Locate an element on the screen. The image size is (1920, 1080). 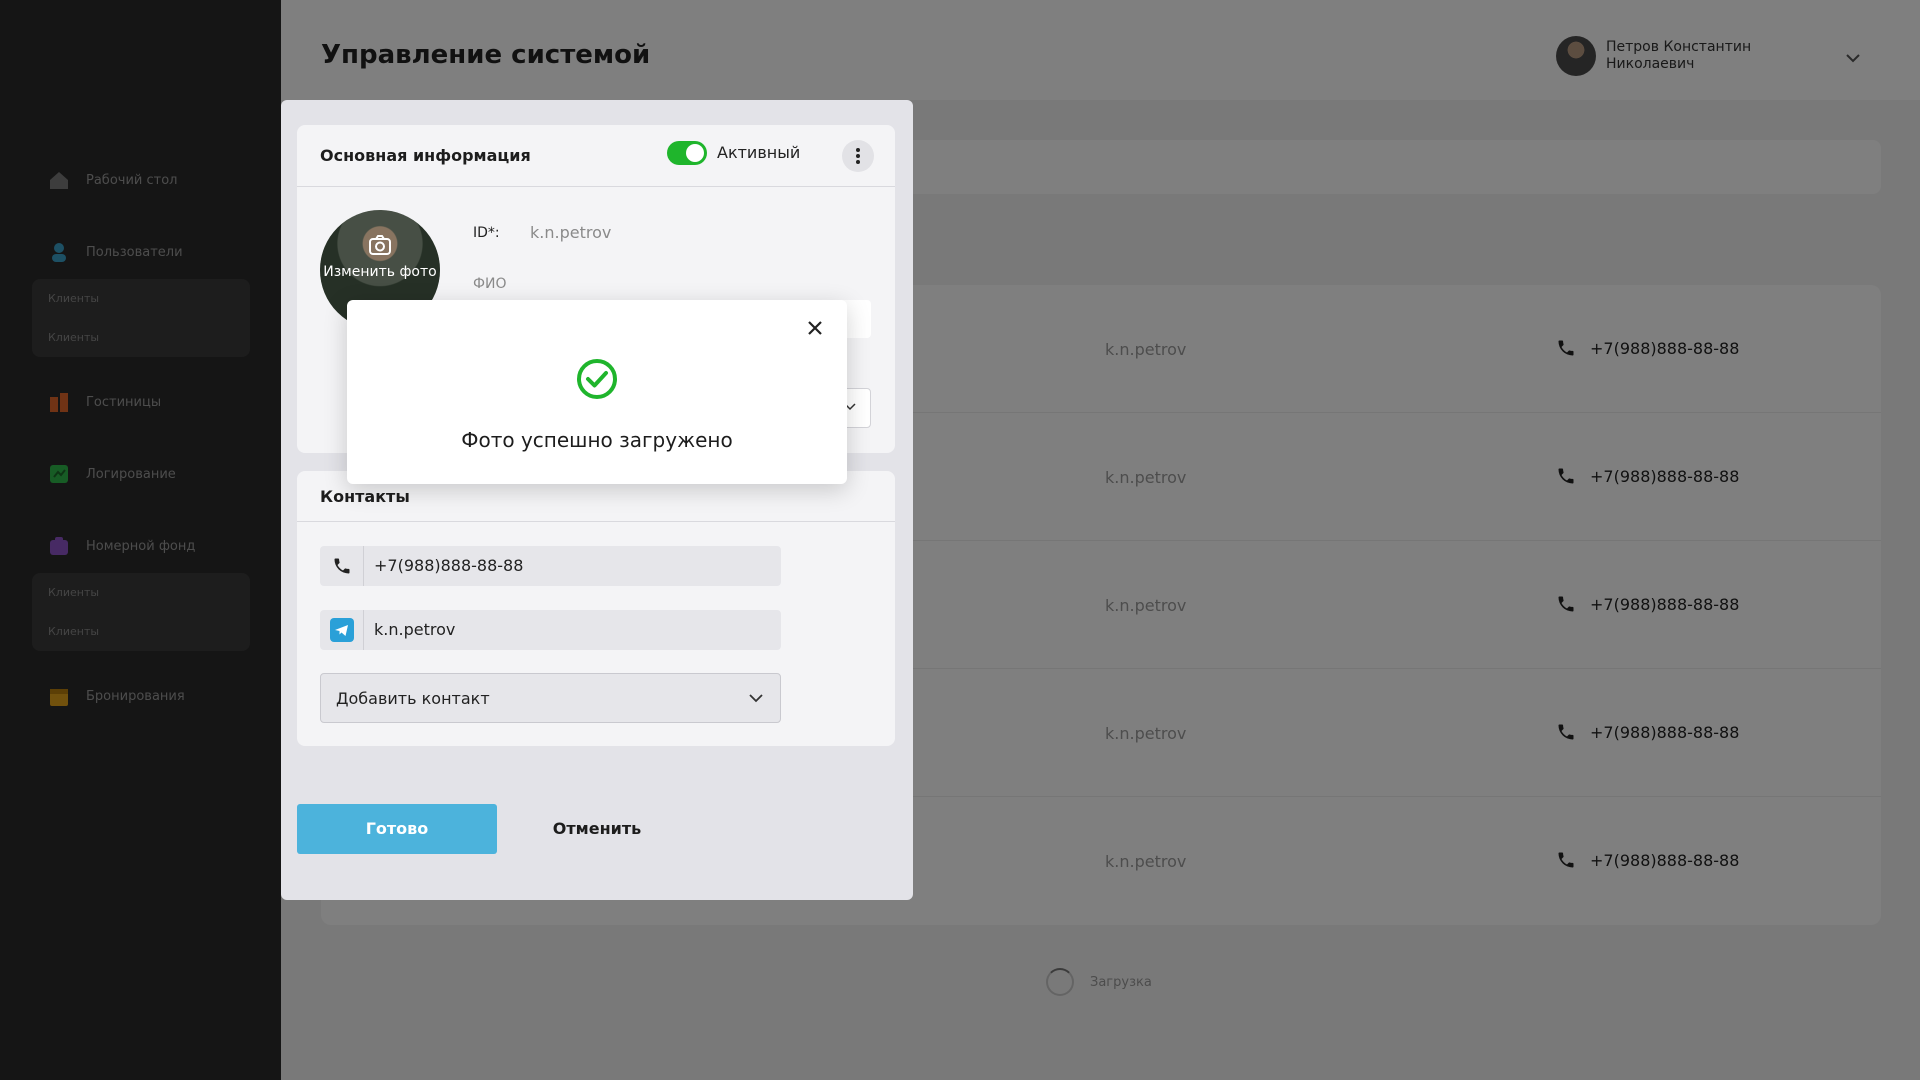
more-options-icon is located at coordinates (858, 156).